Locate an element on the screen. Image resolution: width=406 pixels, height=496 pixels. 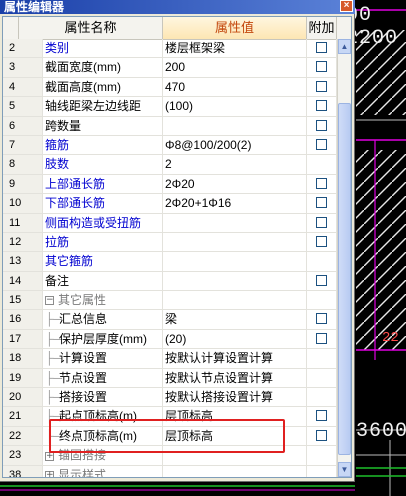
window-titlebar: 属性编辑器 × is located at coordinates (177, 7).